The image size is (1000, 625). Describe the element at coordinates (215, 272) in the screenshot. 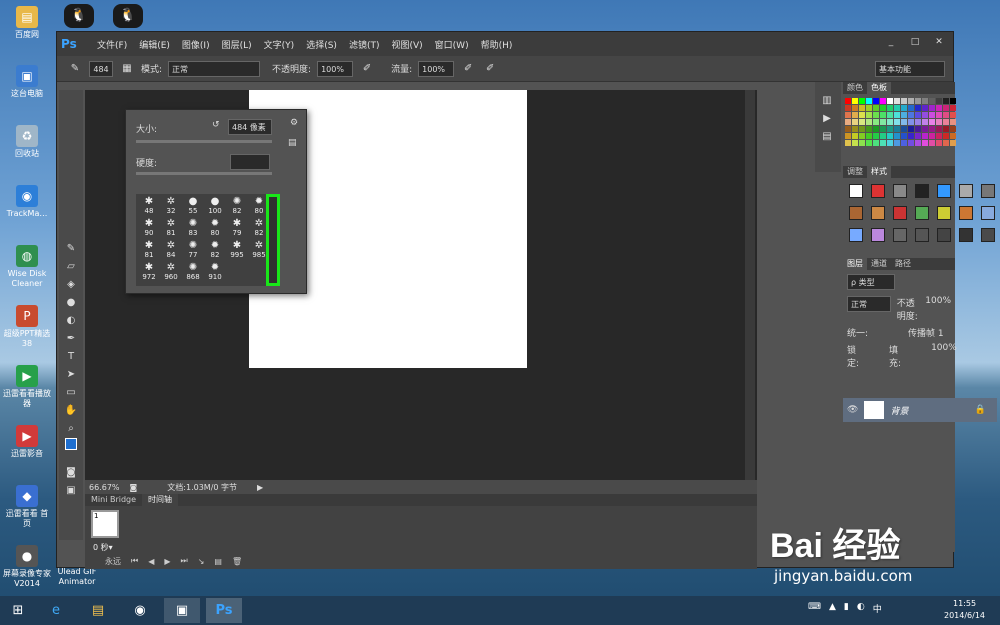

I see `brush-preset: ✹ 910` at that location.